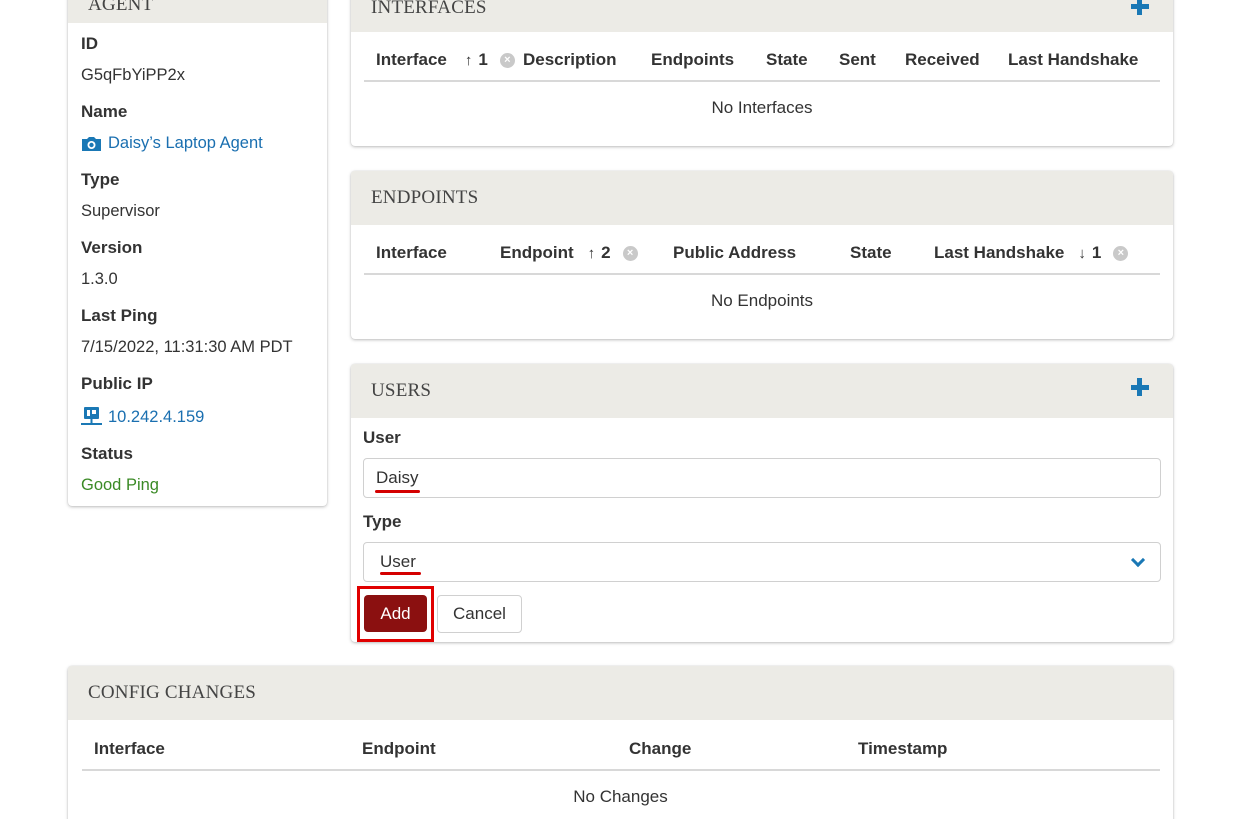 The width and height of the screenshot is (1242, 819). I want to click on col-last-handshake: Last Handshake, so click(1073, 60).